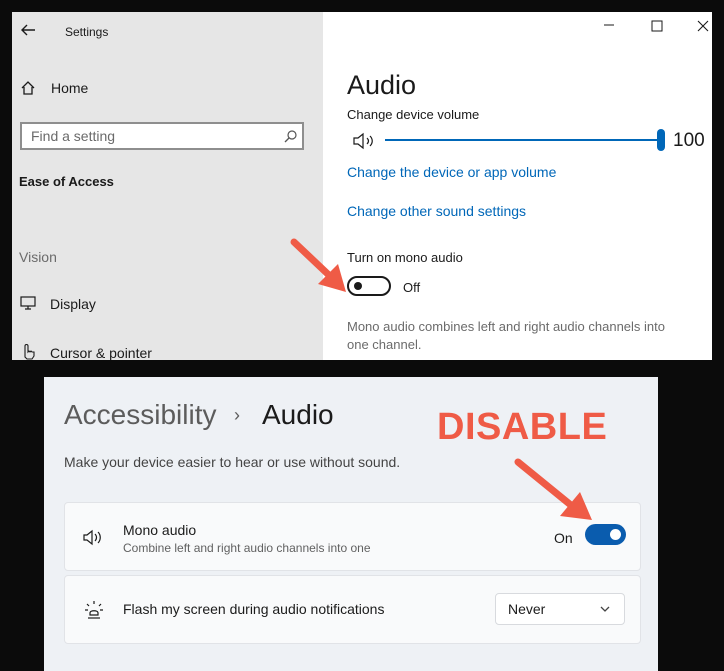 The height and width of the screenshot is (671, 724). I want to click on mono-audio-label: Turn on mono audio, so click(405, 257).